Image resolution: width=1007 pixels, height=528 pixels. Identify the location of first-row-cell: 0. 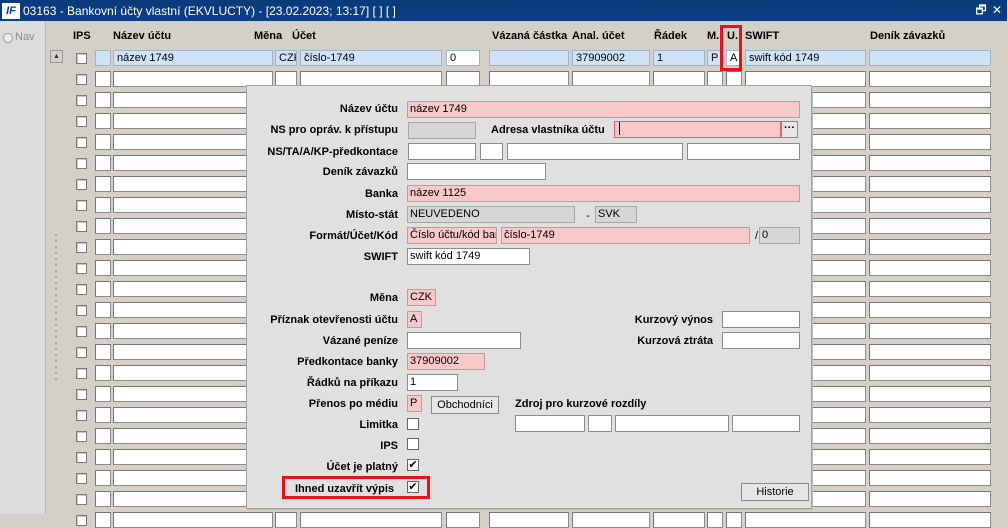
(463, 58).